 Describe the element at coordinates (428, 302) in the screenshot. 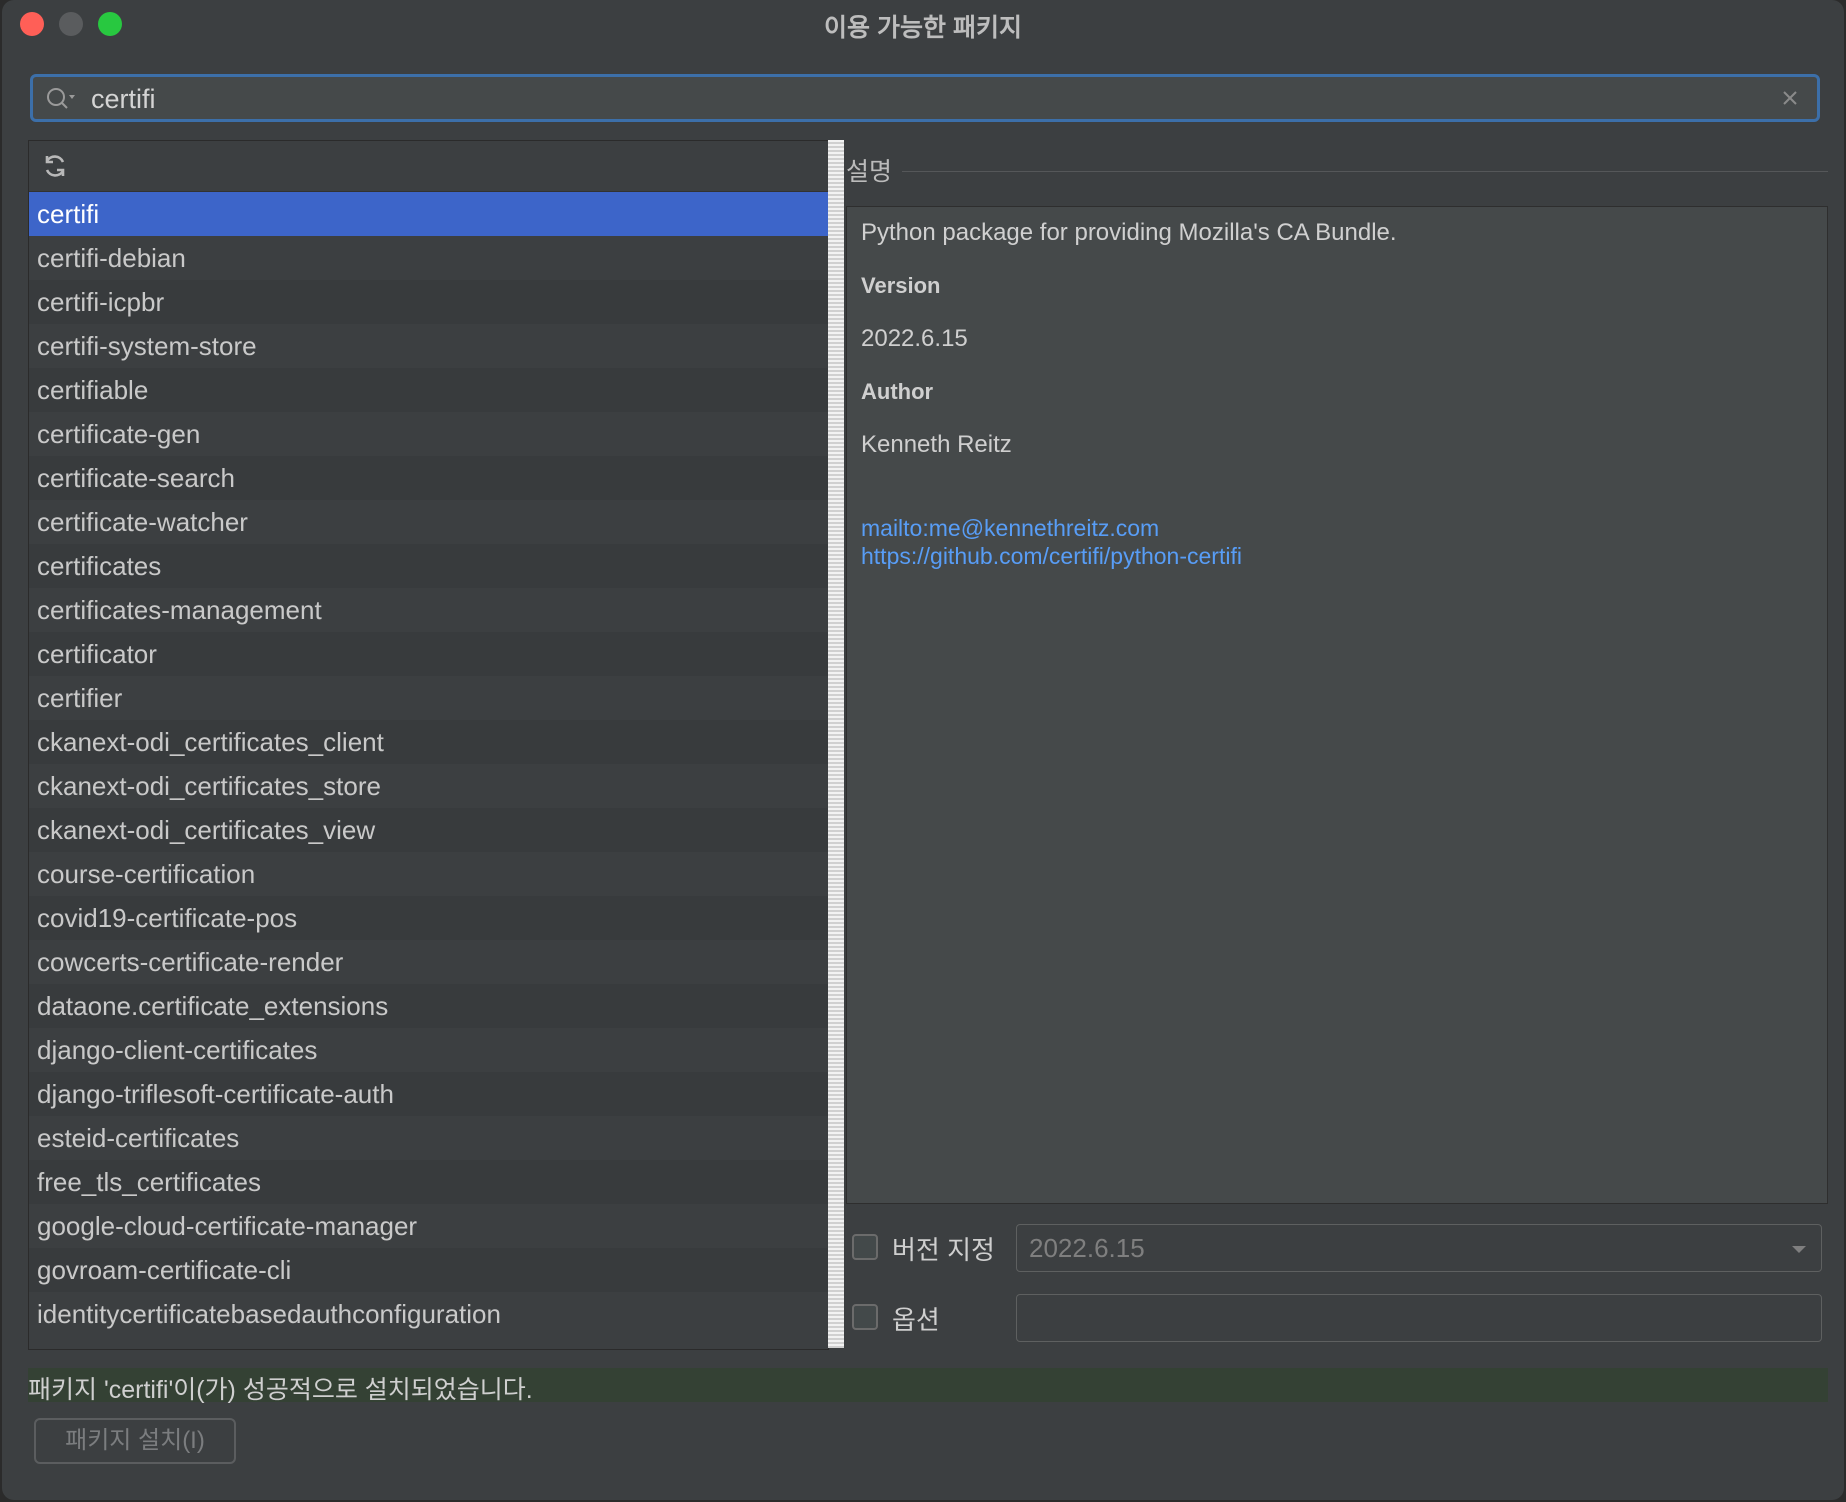

I see `package-list-item: certifi-icpbr` at that location.